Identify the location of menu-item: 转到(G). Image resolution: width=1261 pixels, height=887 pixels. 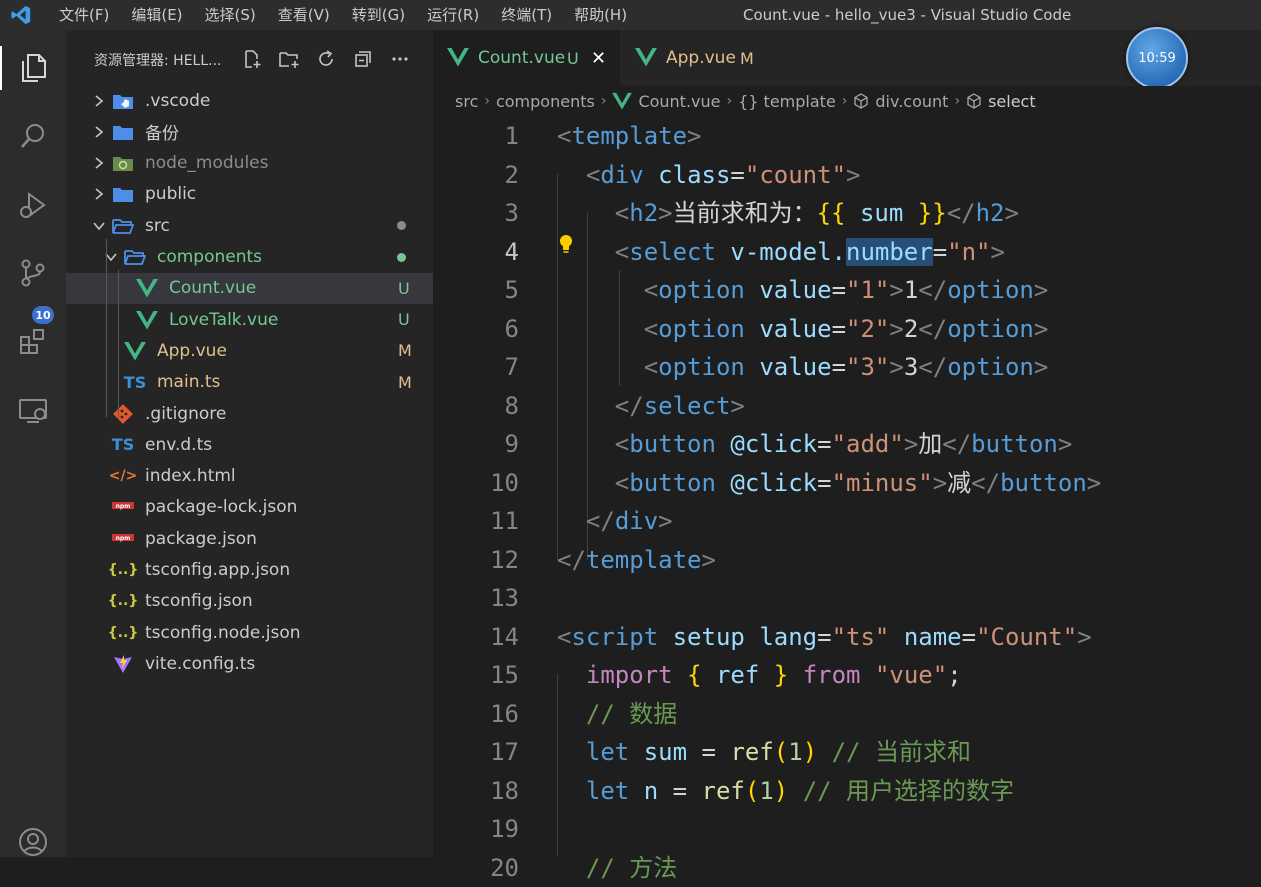
(378, 15).